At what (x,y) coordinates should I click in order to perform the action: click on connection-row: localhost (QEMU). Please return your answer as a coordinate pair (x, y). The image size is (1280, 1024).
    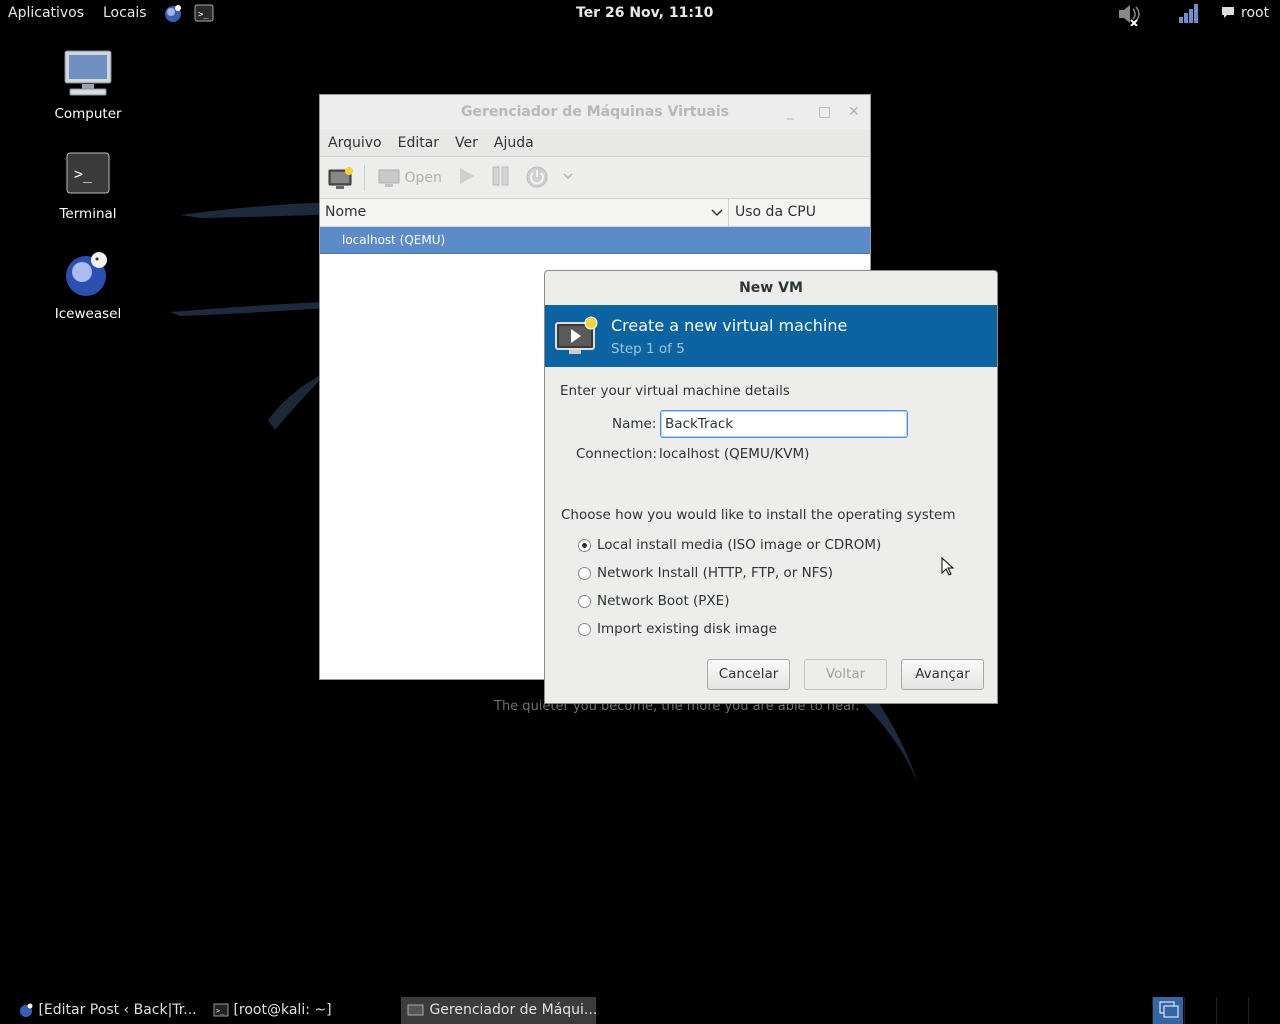
    Looking at the image, I should click on (595, 240).